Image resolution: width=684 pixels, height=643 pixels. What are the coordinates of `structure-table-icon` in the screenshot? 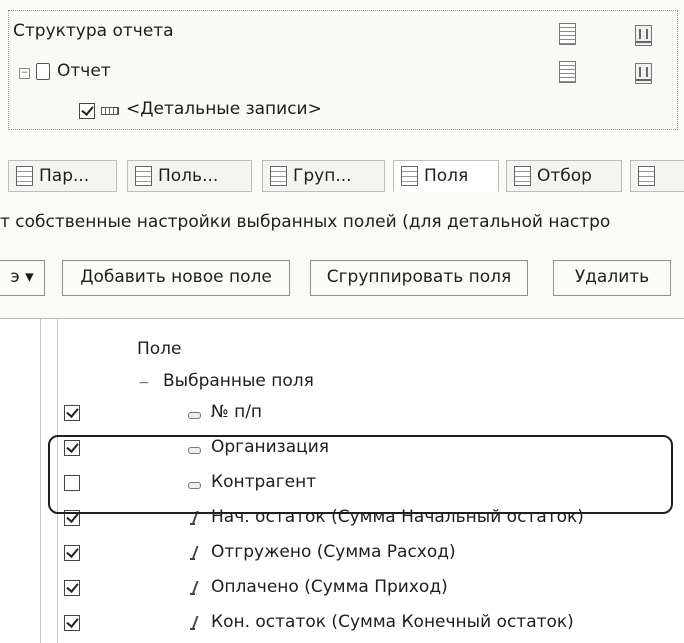 It's located at (567, 34).